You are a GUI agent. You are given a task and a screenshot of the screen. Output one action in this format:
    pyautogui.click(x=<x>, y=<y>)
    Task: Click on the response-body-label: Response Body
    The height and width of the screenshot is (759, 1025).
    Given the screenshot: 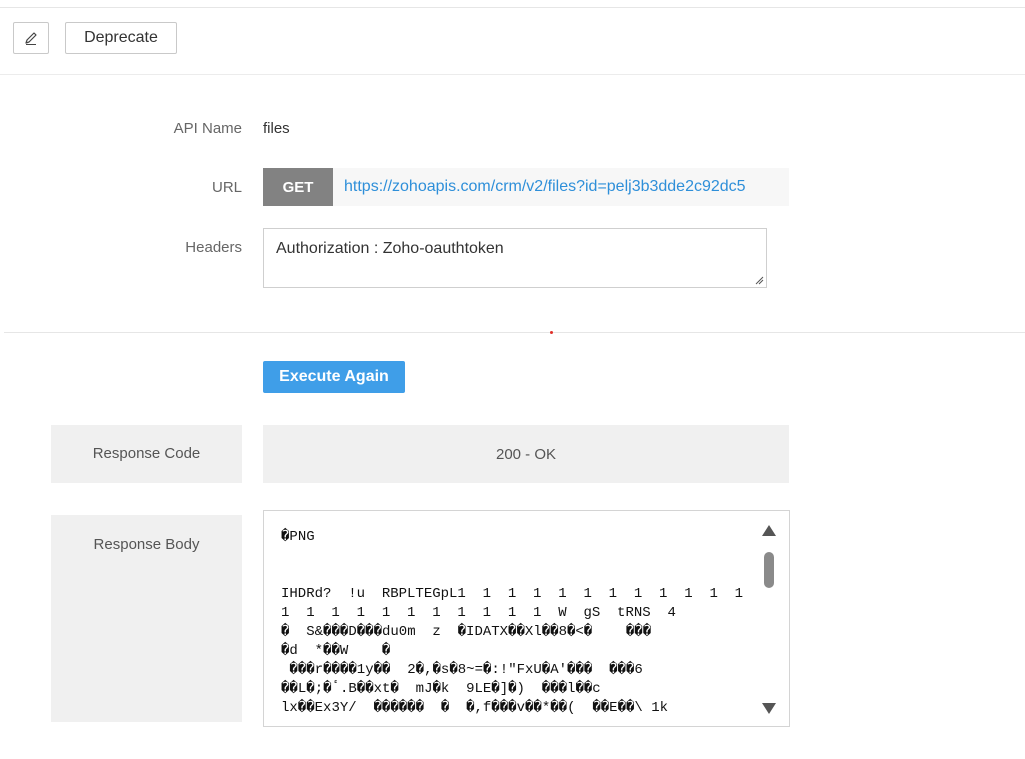 What is the action you would take?
    pyautogui.click(x=146, y=618)
    